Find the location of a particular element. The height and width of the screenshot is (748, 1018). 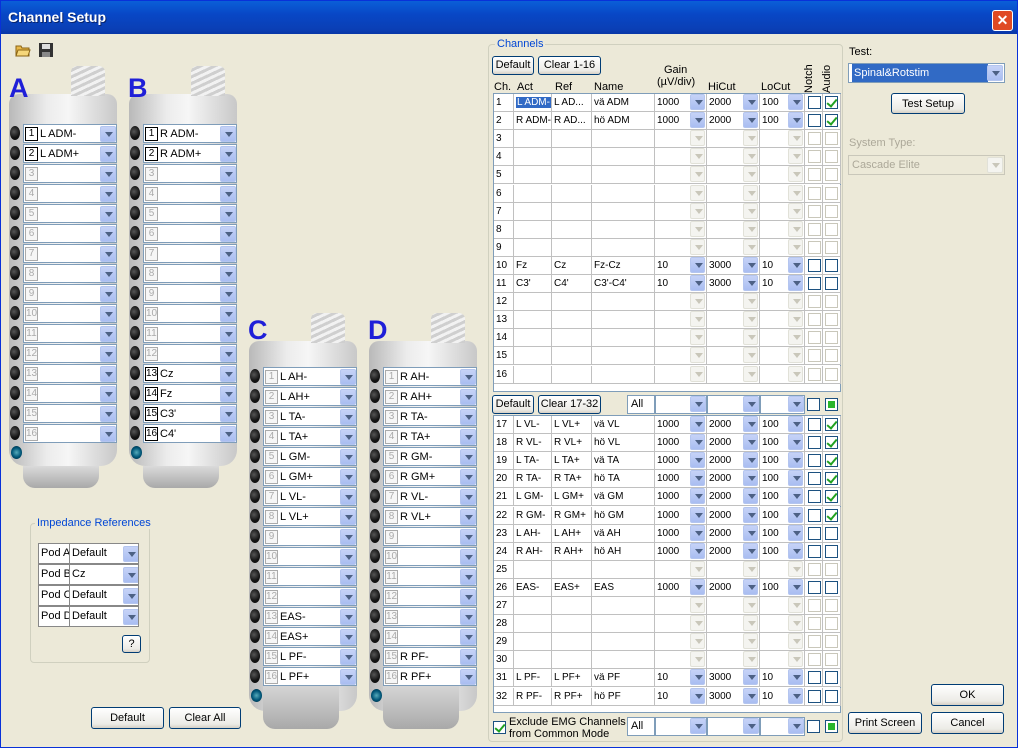

pod-channel-select: 7R VL- is located at coordinates (430, 496).